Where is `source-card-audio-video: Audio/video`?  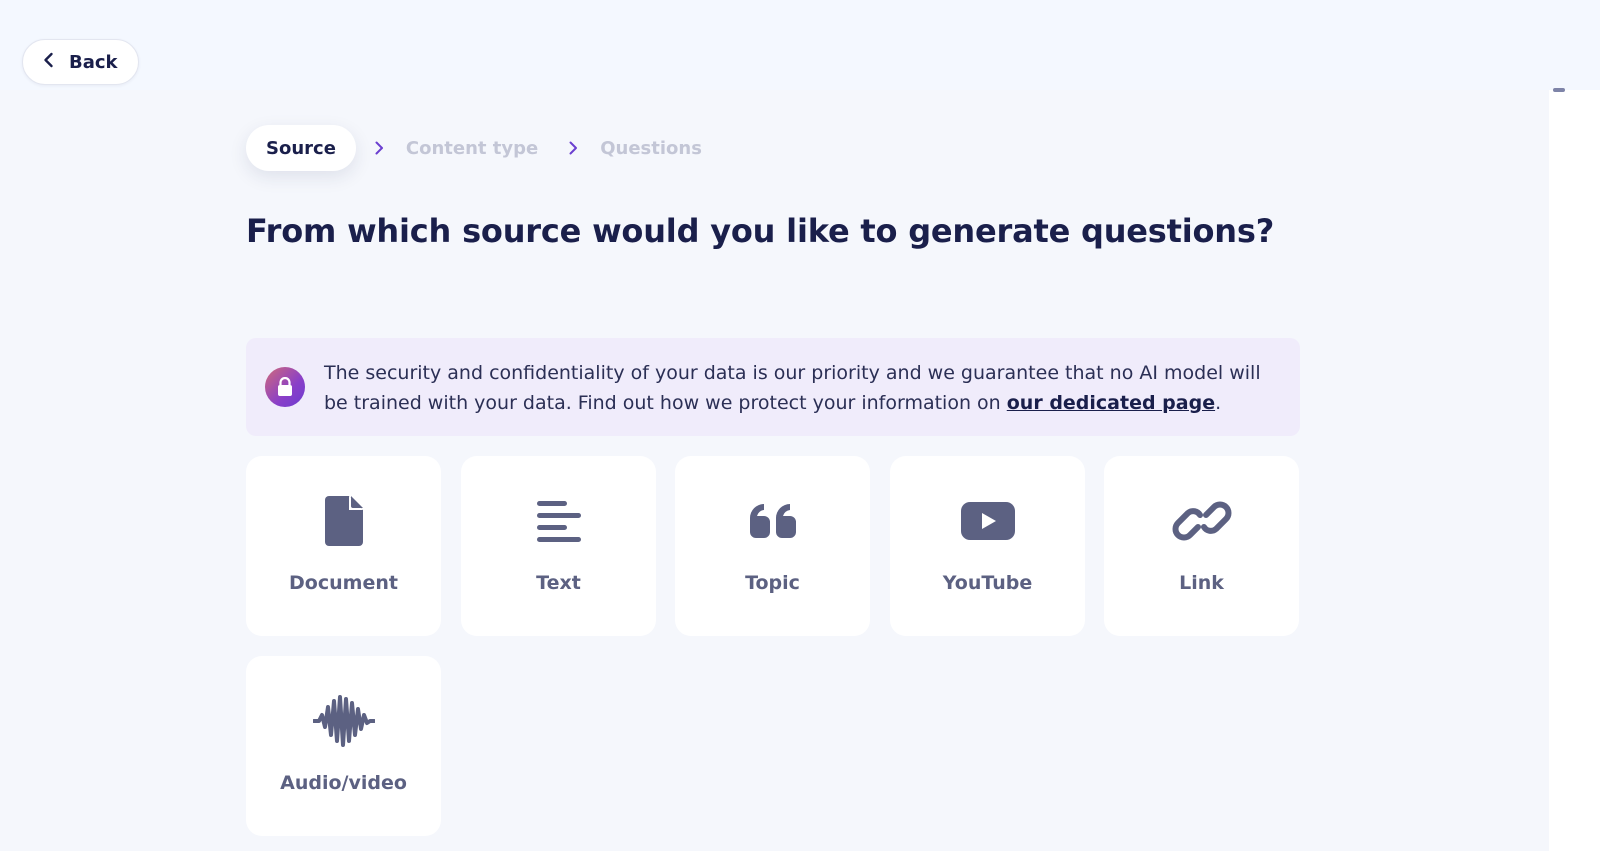
source-card-audio-video: Audio/video is located at coordinates (343, 746).